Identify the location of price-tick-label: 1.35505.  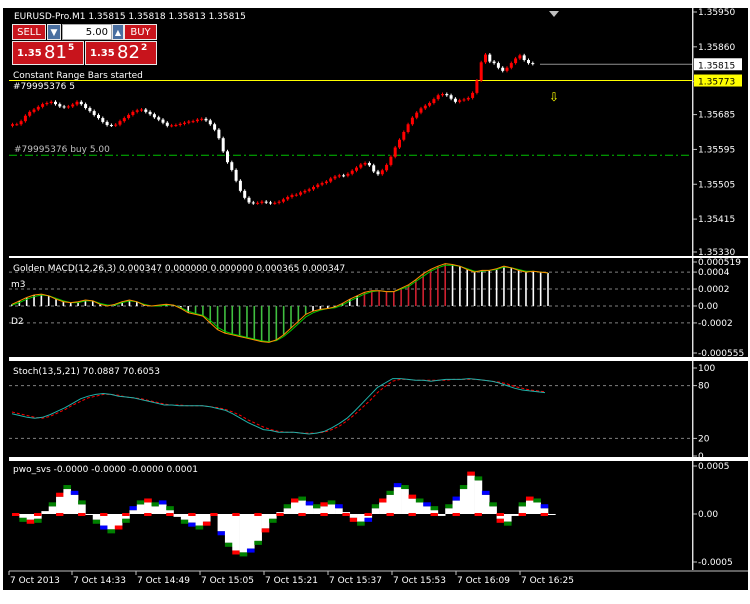
(716, 185).